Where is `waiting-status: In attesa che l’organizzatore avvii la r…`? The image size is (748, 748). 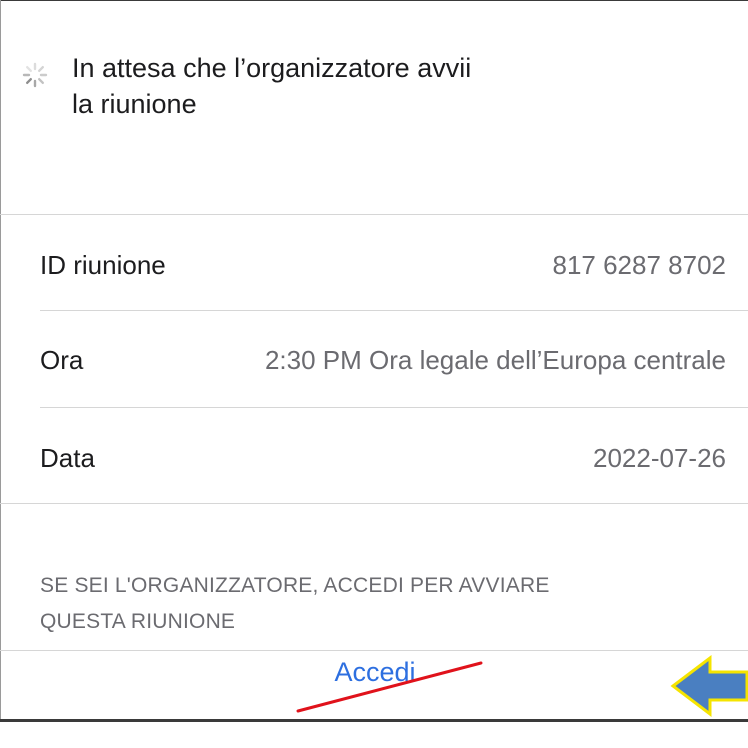
waiting-status: In attesa che l’organizzatore avvii la r… is located at coordinates (307, 86).